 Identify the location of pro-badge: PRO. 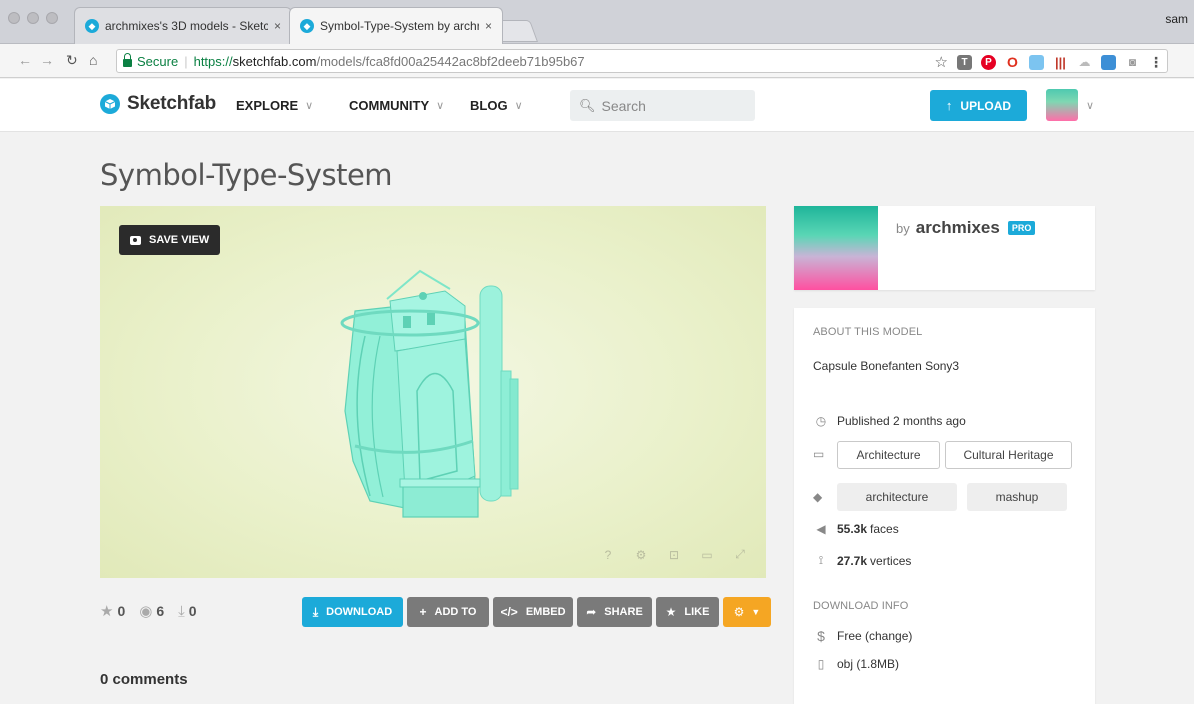
(1021, 228).